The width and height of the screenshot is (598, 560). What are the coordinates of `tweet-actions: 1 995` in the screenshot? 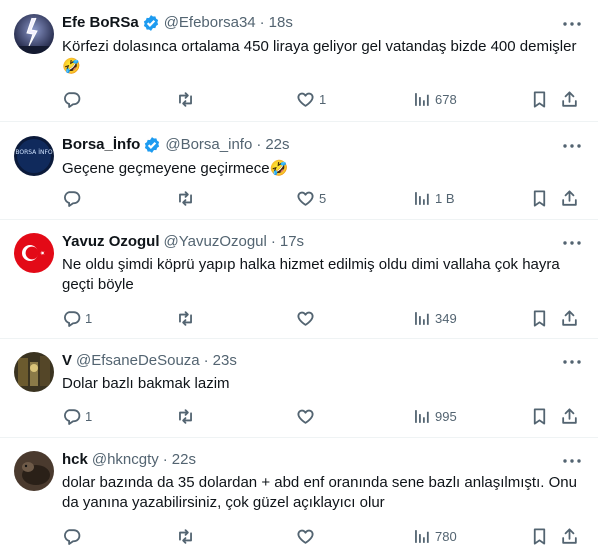 It's located at (321, 416).